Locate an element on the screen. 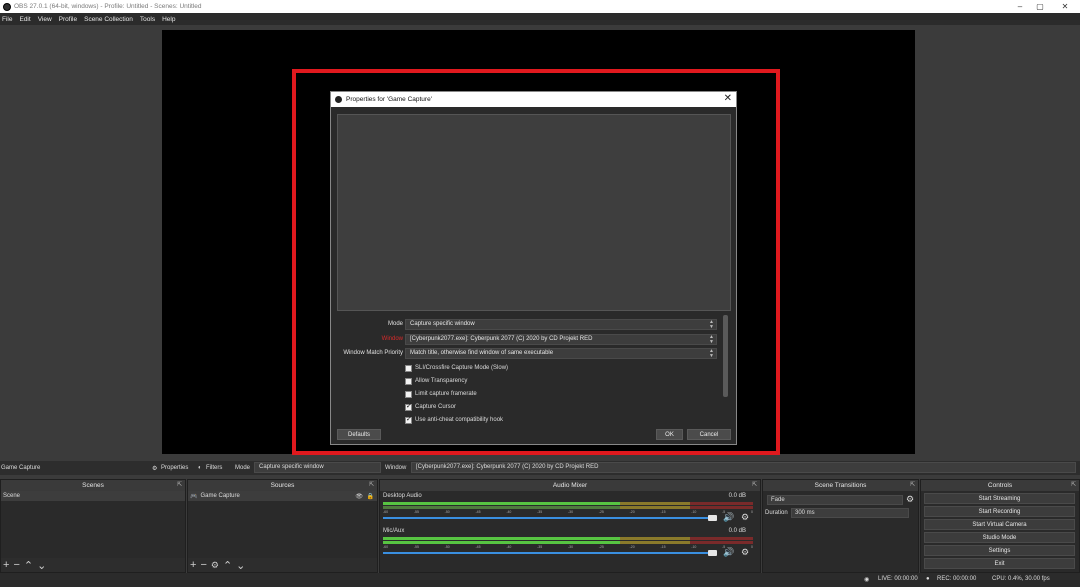  live-status: LIVE: 00:00:00 is located at coordinates (898, 579).